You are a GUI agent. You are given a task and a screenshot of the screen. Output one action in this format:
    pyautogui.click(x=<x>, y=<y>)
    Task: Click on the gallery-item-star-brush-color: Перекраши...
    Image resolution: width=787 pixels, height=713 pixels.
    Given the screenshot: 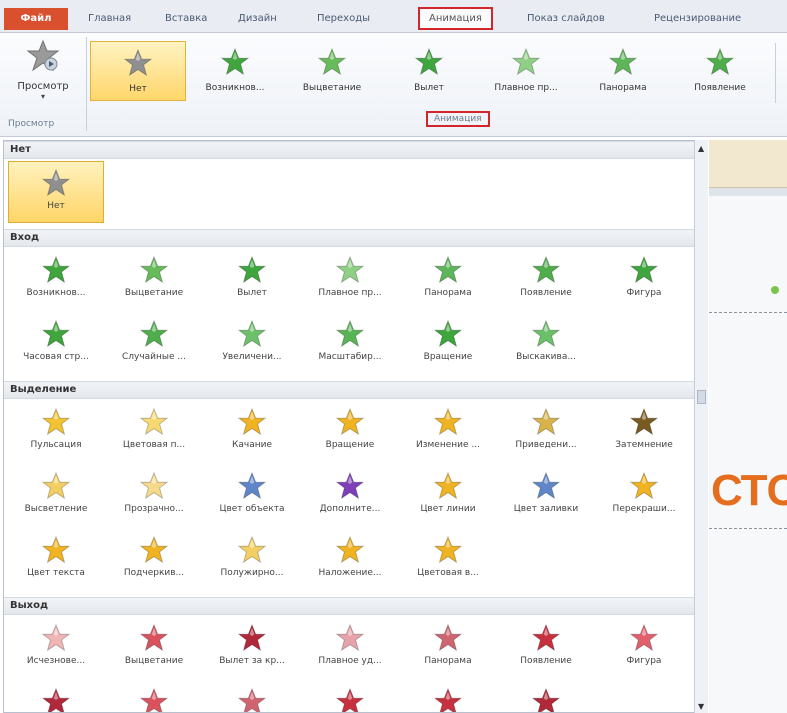 What is the action you would take?
    pyautogui.click(x=644, y=496)
    